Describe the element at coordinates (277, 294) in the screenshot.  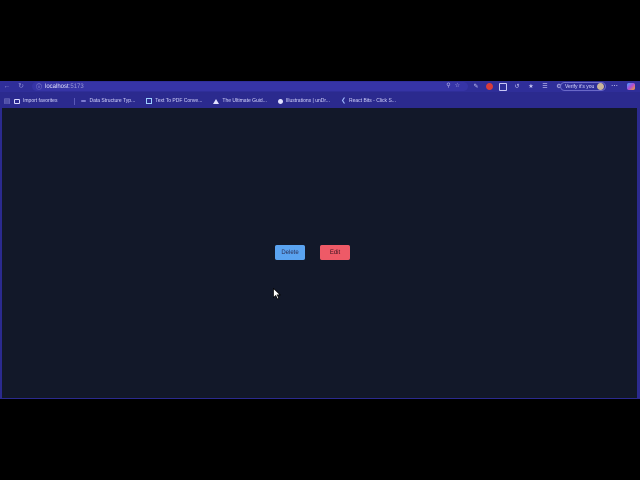
I see `mouse-cursor-icon` at that location.